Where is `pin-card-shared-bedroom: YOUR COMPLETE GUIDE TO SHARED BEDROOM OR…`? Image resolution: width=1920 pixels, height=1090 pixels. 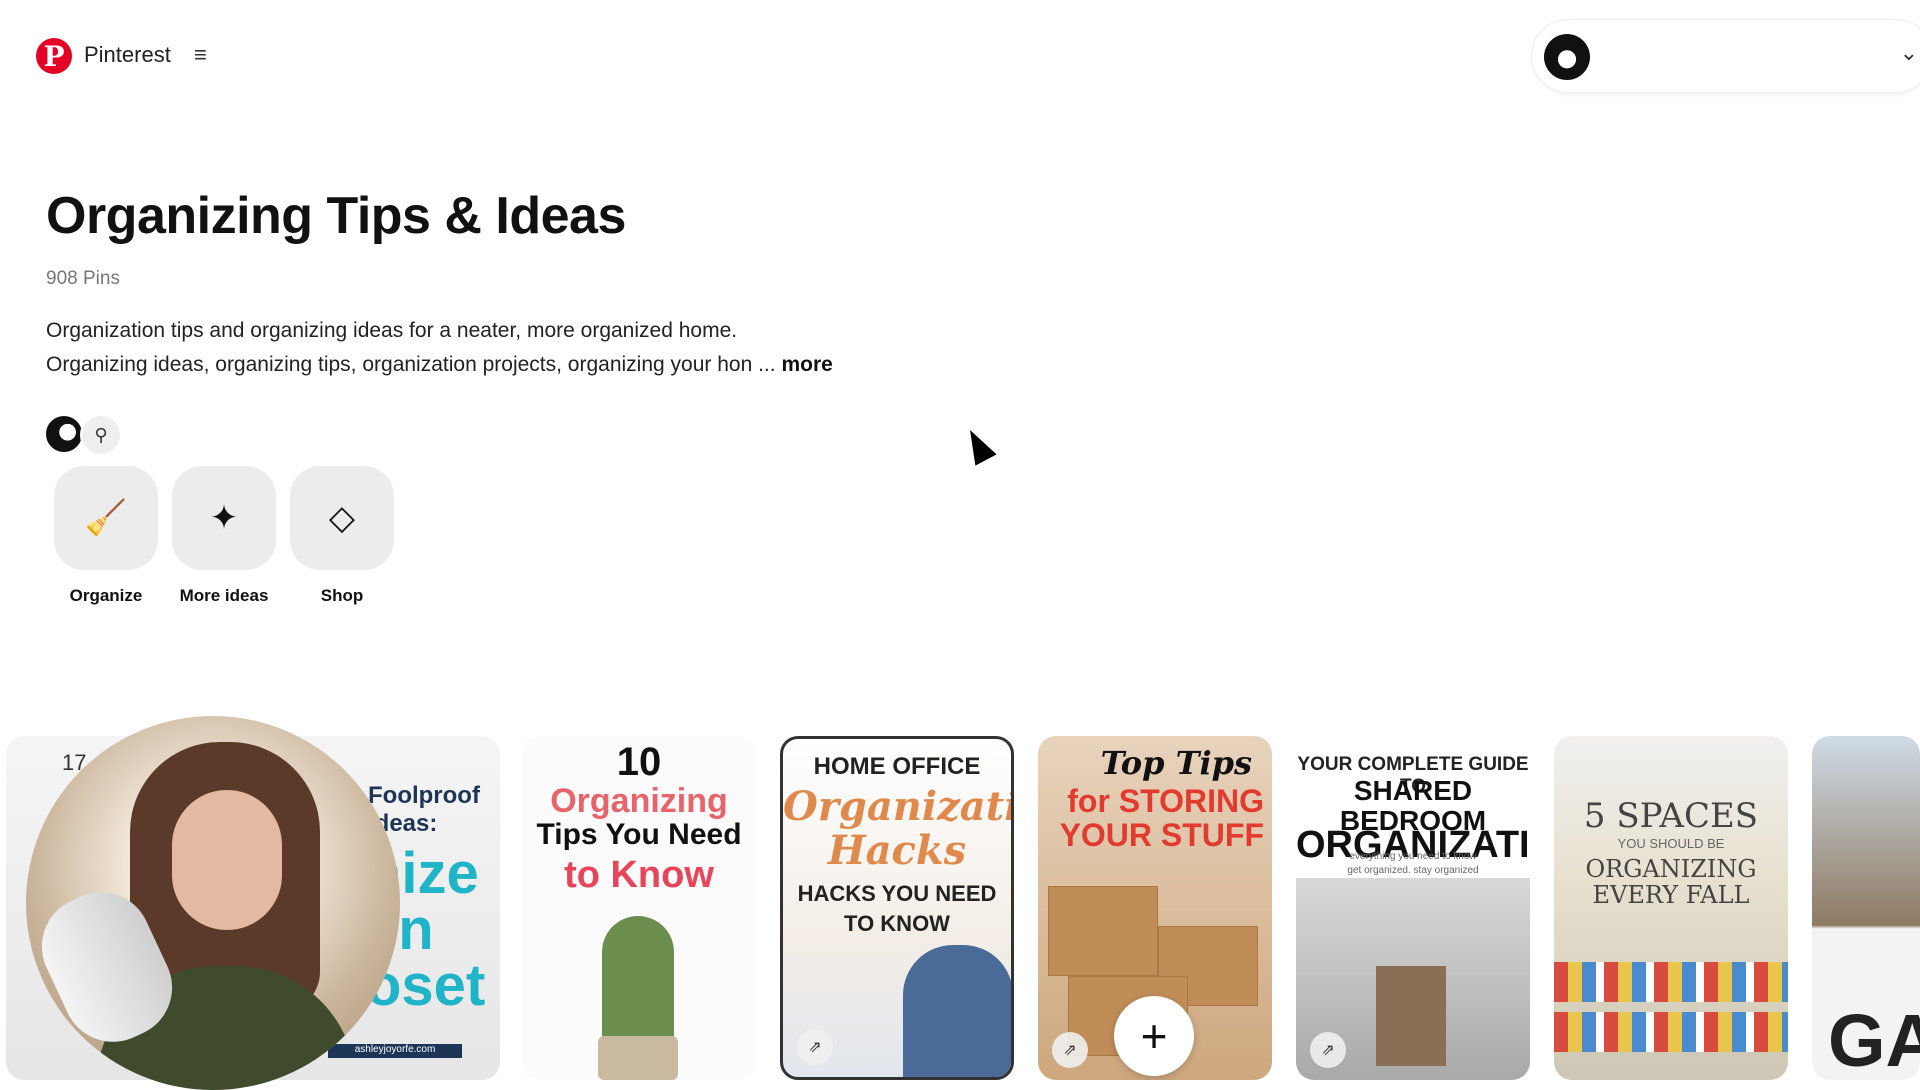
pin-card-shared-bedroom: YOUR COMPLETE GUIDE TO SHARED BEDROOM OR… is located at coordinates (1413, 908).